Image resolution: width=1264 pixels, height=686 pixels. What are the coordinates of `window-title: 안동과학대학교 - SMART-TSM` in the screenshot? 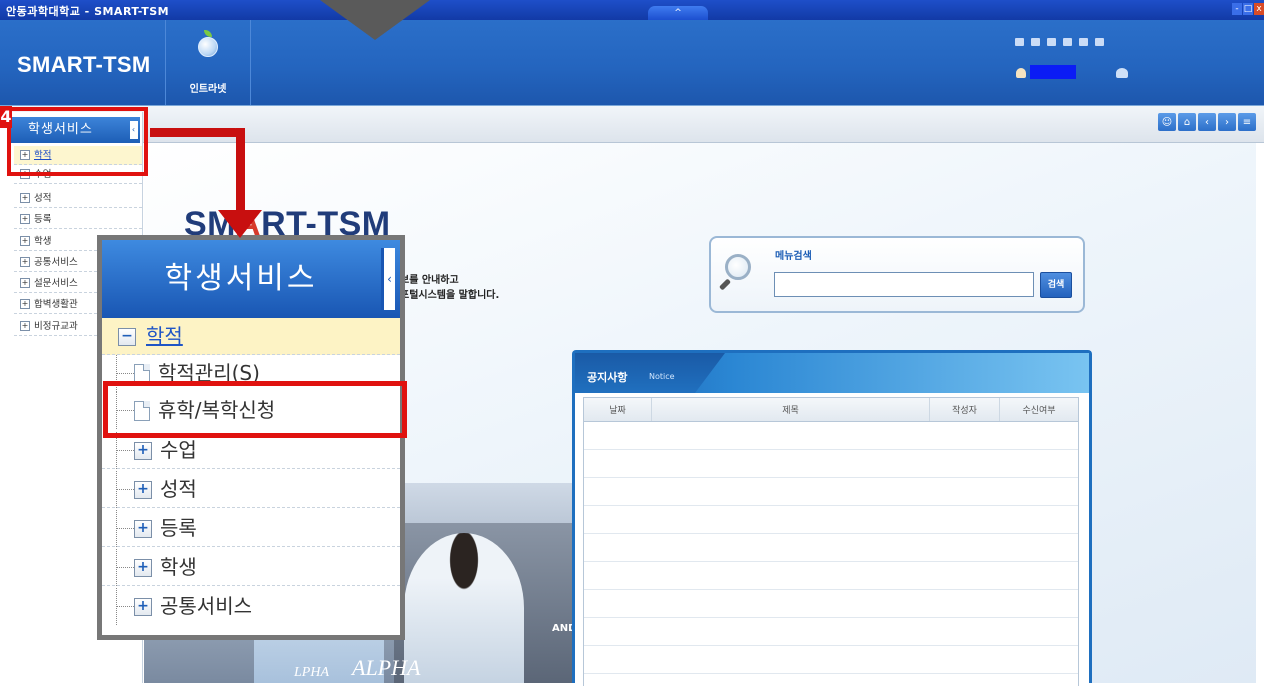 It's located at (88, 11).